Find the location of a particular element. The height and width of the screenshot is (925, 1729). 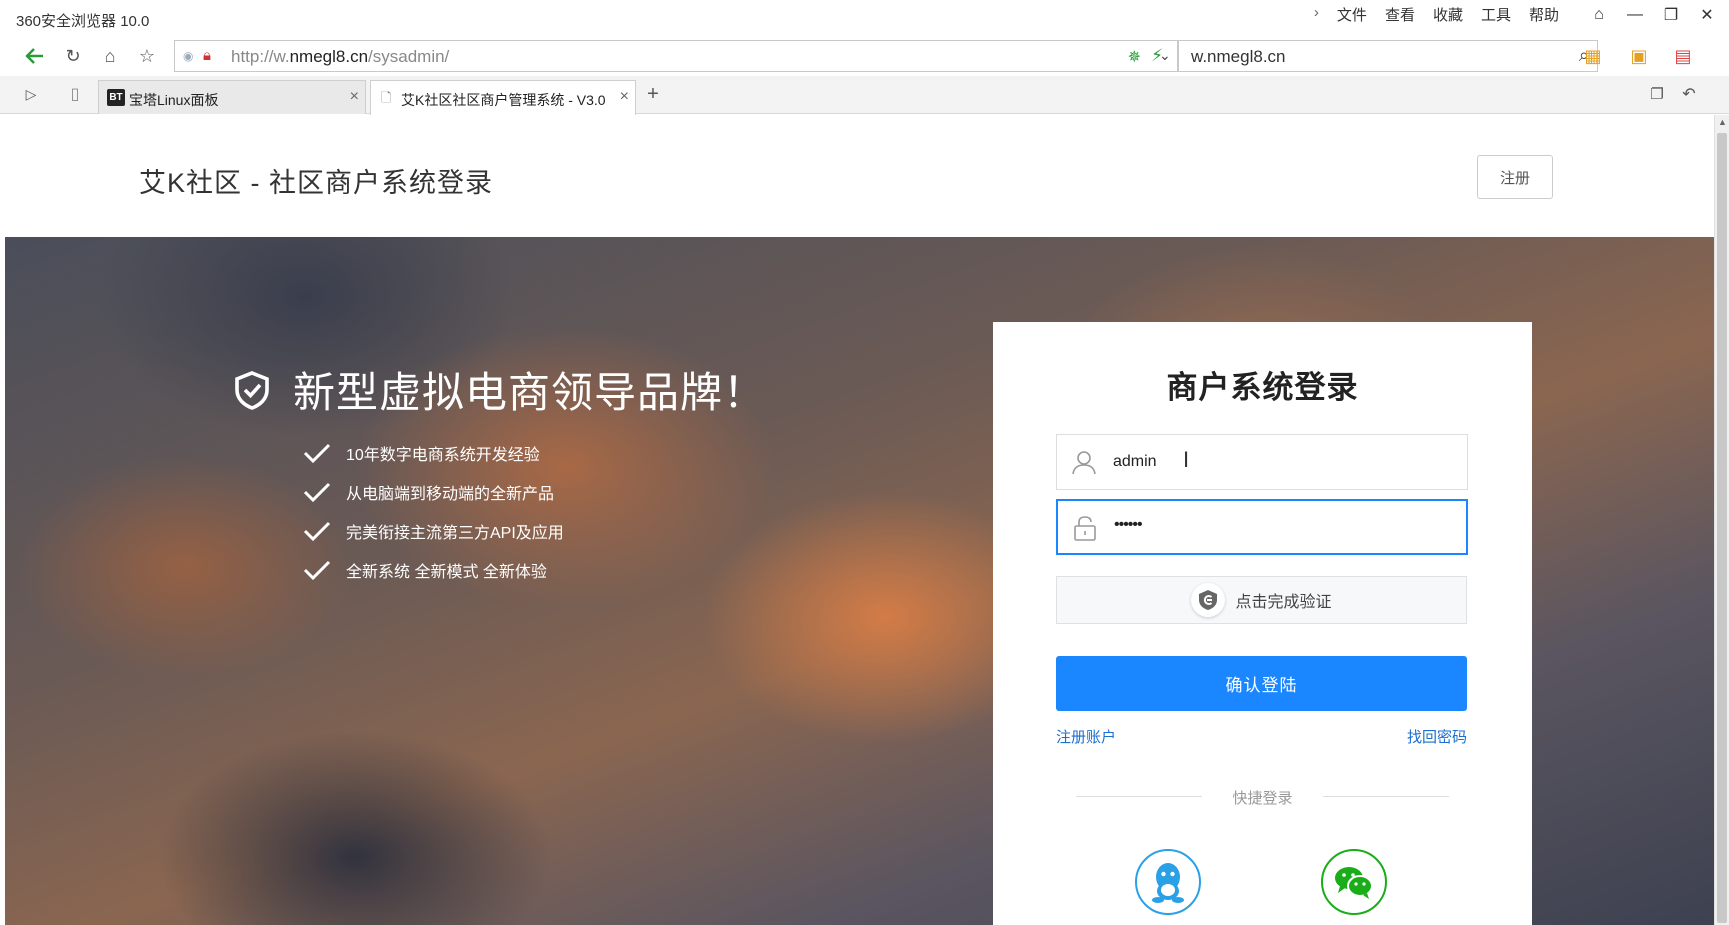

site-title: 艾K社区 - 社区商户系统登录 is located at coordinates (316, 183).